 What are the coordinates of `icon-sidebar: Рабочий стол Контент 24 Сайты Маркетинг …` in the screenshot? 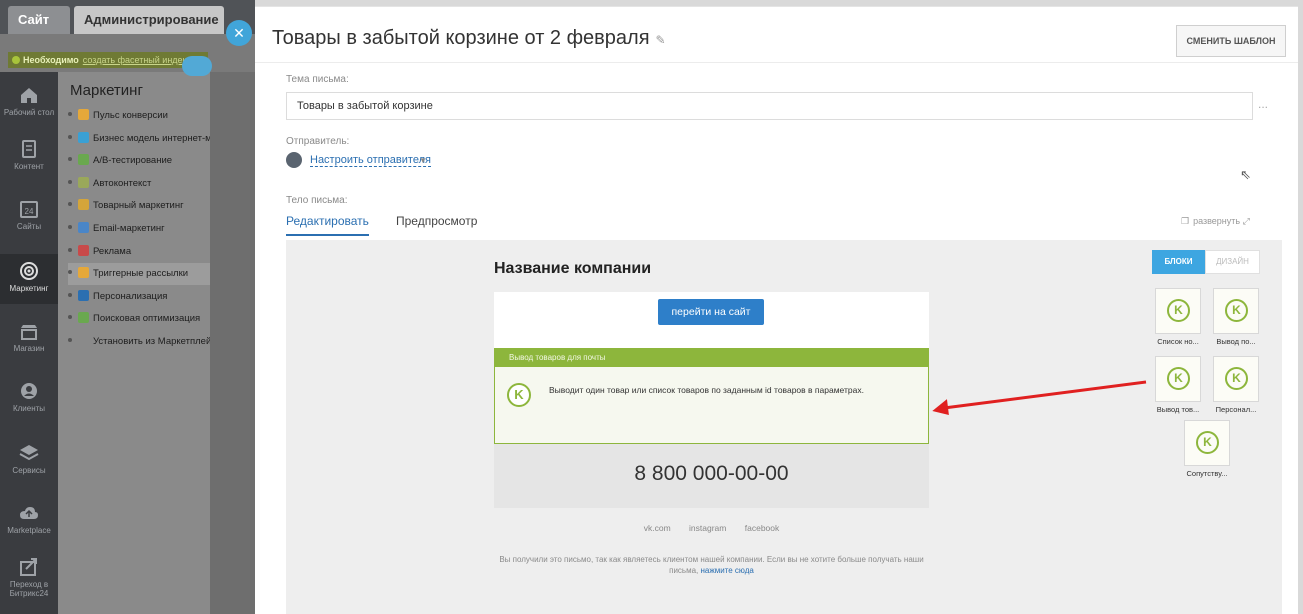 It's located at (29, 343).